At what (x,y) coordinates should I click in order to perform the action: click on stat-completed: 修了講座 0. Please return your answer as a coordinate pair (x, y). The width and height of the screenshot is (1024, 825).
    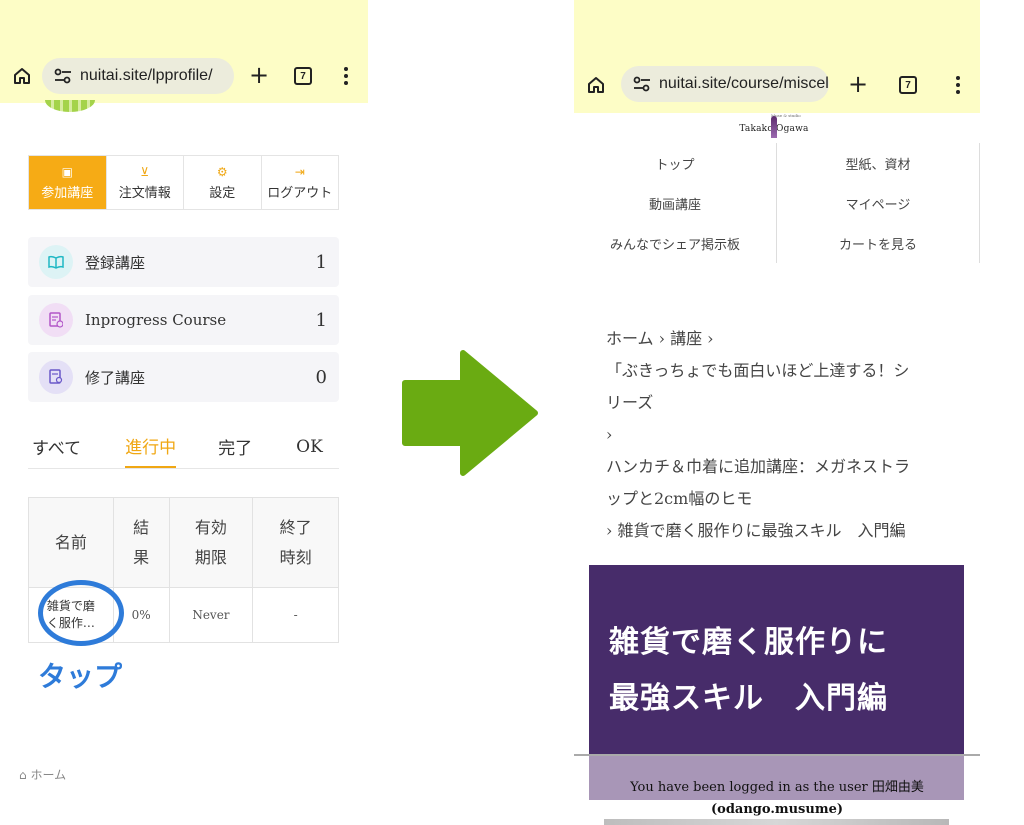
    Looking at the image, I should click on (183, 377).